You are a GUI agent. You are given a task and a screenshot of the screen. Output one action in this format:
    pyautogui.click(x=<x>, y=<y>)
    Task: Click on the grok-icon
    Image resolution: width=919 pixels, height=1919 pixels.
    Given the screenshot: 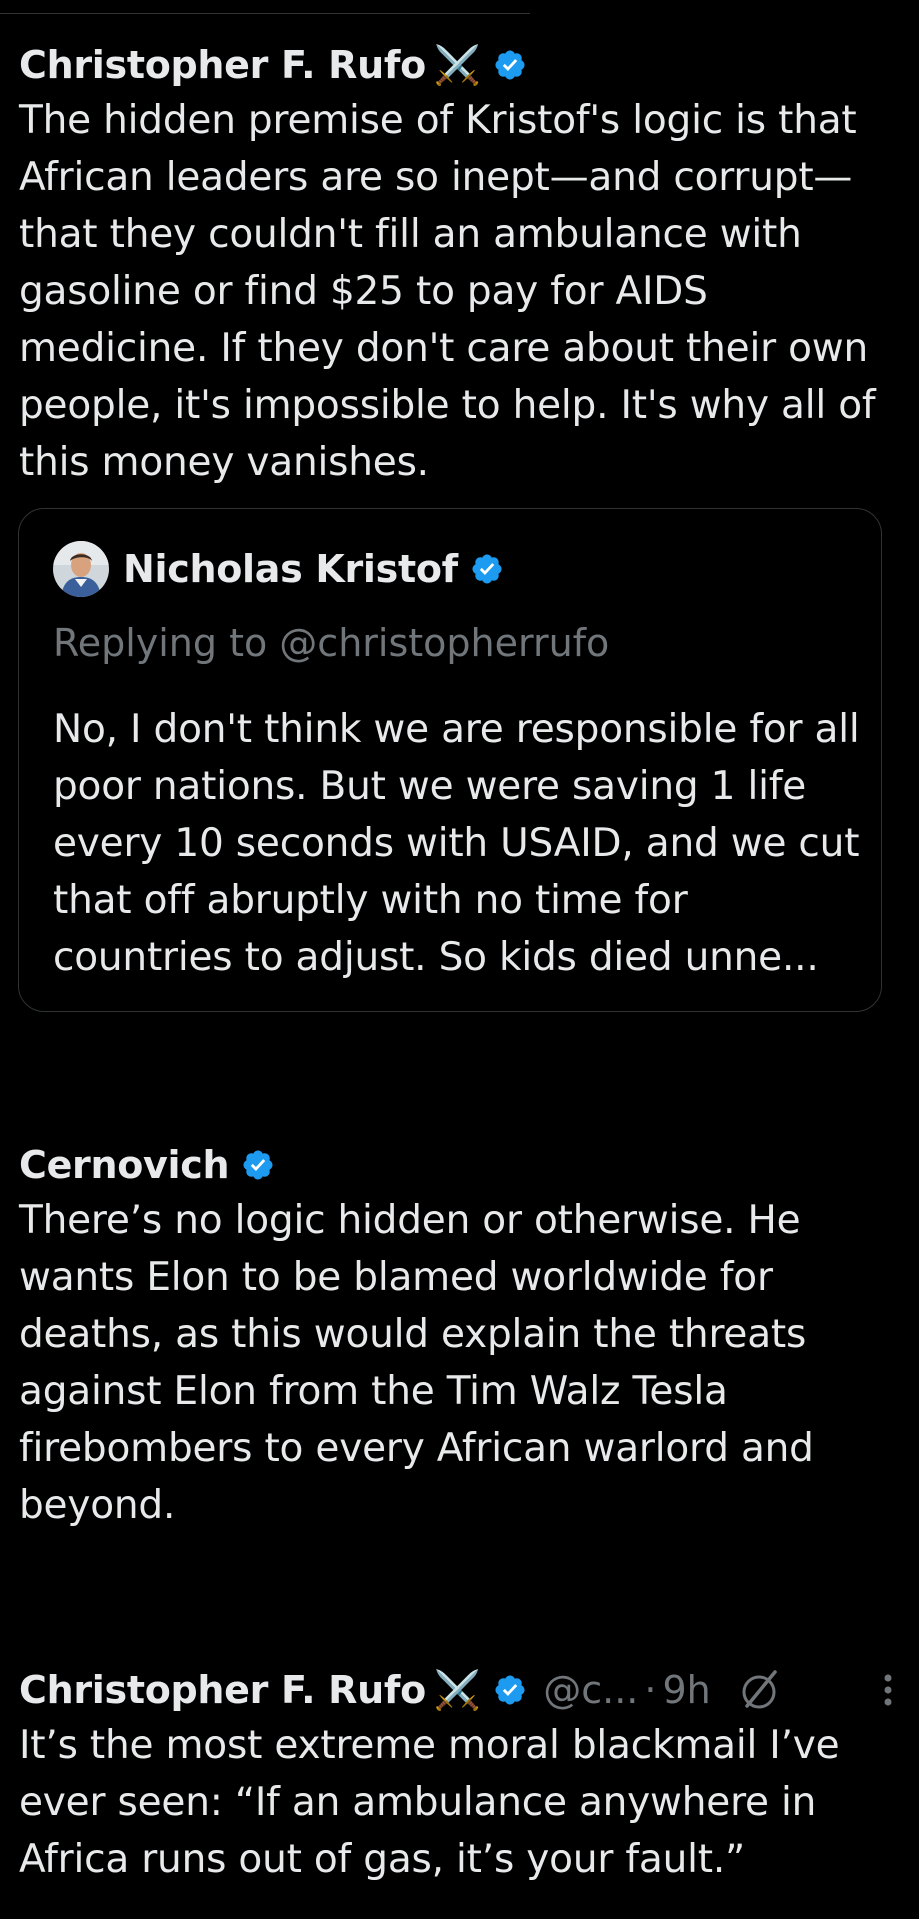 What is the action you would take?
    pyautogui.click(x=759, y=1690)
    